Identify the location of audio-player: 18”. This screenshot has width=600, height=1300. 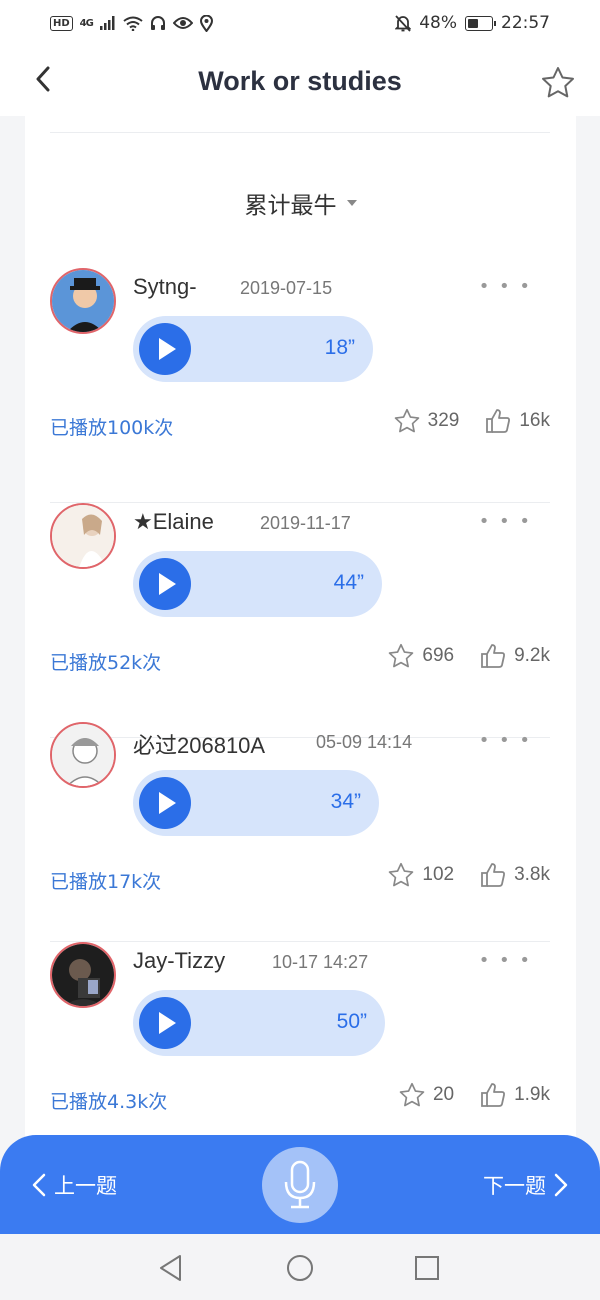
(253, 349).